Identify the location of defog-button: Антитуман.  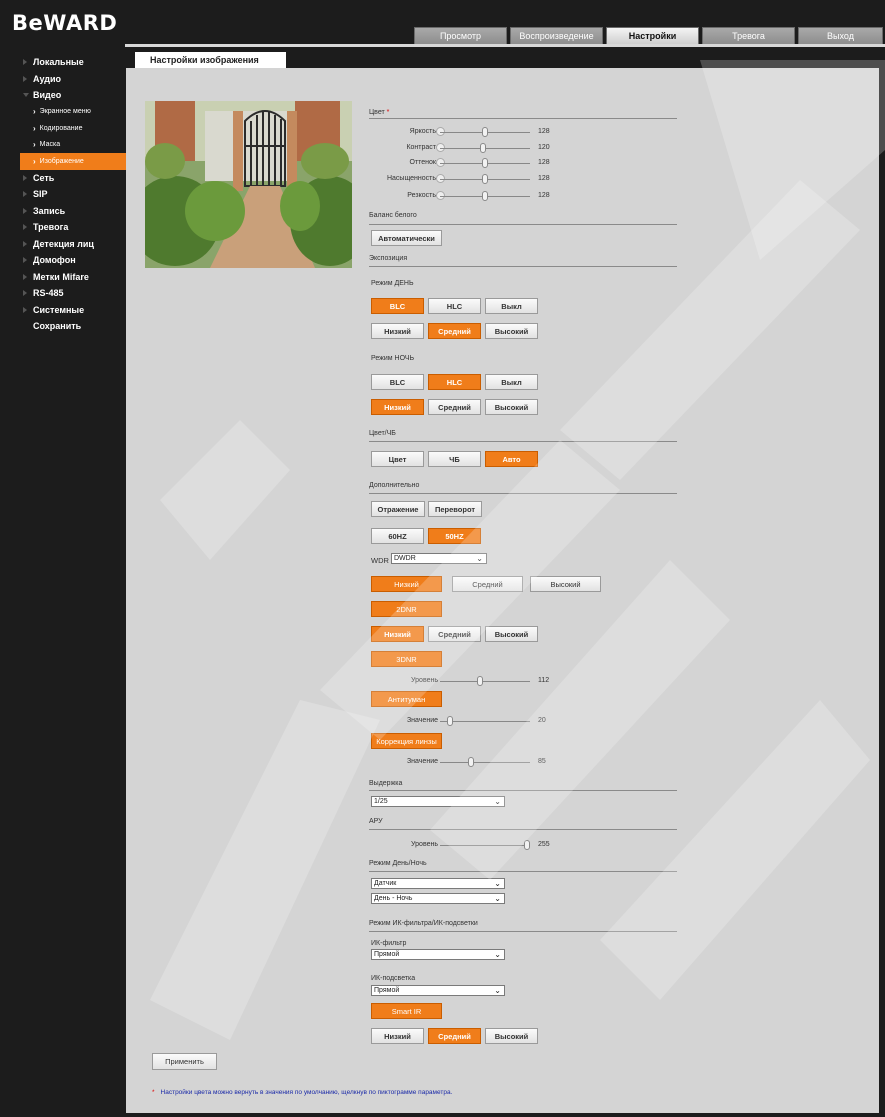
(406, 699).